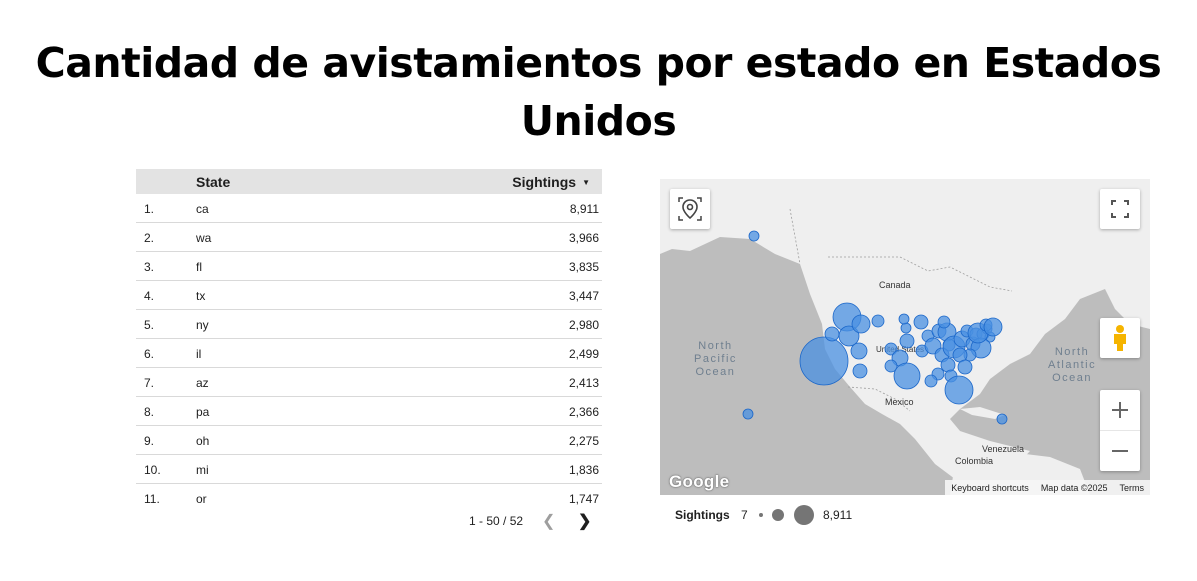 The height and width of the screenshot is (581, 1197). I want to click on legend-min-value: 7, so click(744, 515).